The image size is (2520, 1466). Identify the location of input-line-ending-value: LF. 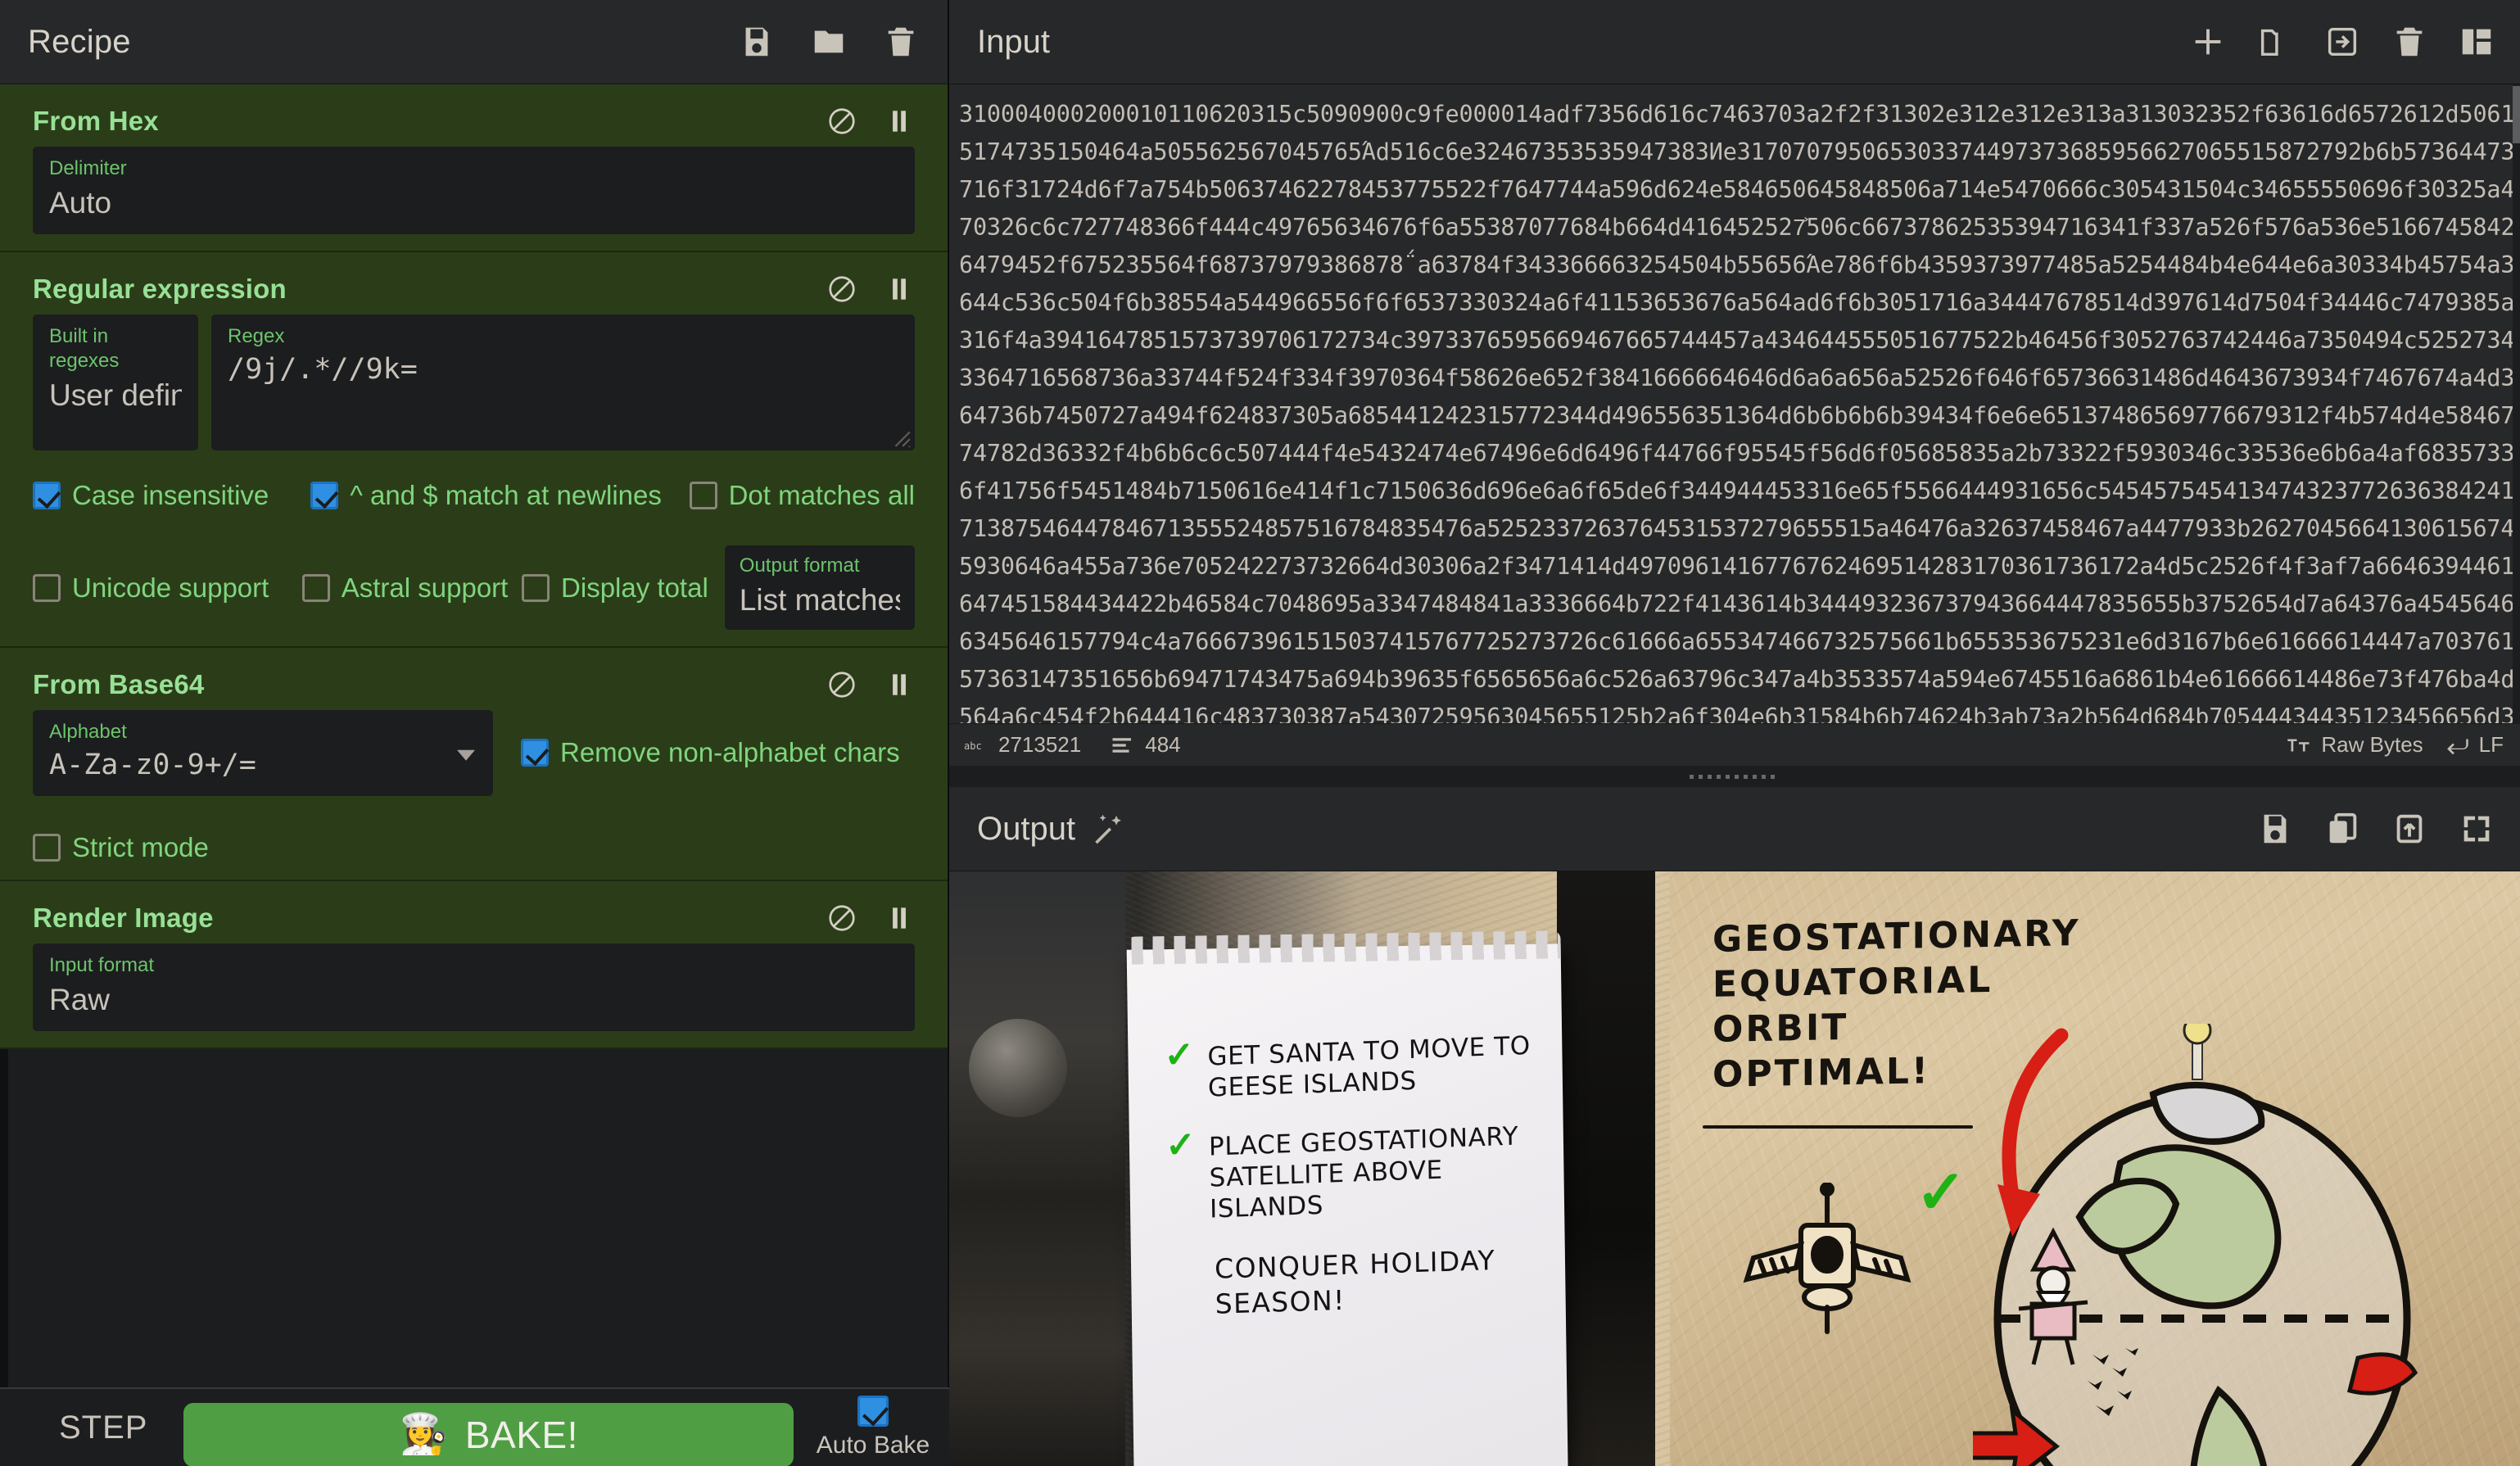
(2491, 744).